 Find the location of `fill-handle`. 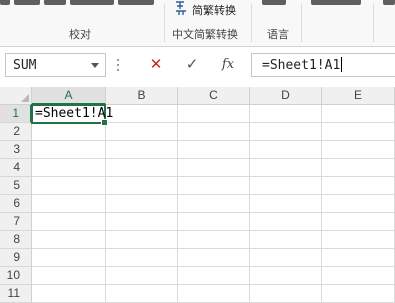

fill-handle is located at coordinates (104, 122).